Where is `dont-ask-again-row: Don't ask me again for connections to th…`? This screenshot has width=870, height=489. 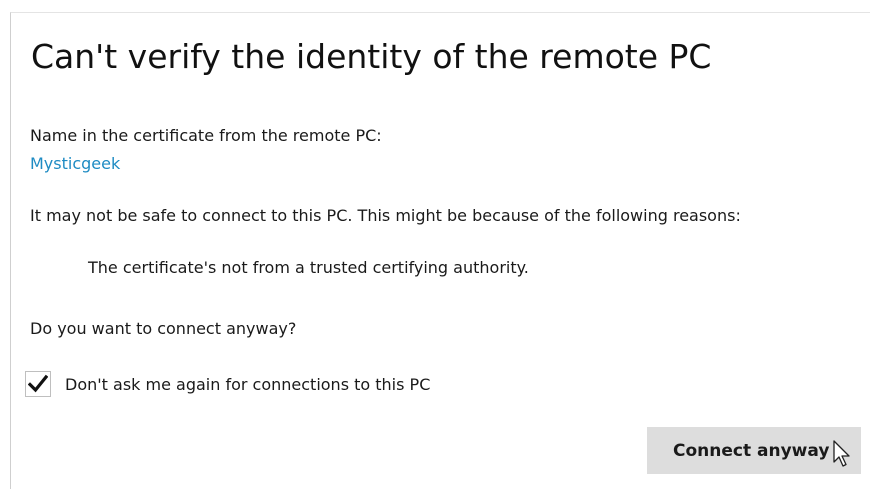 dont-ask-again-row: Don't ask me again for connections to th… is located at coordinates (227, 384).